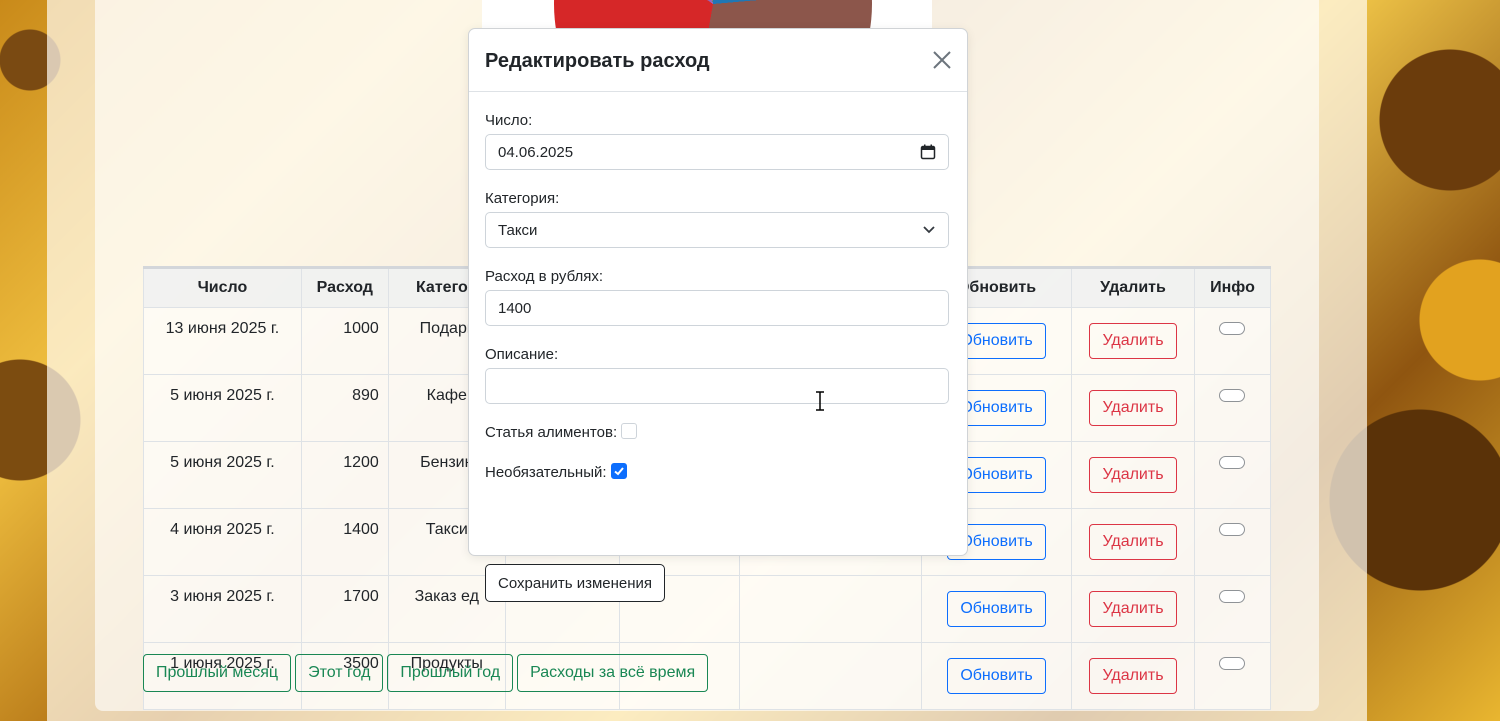 The width and height of the screenshot is (1500, 721). I want to click on amount-value: 1400, so click(515, 308).